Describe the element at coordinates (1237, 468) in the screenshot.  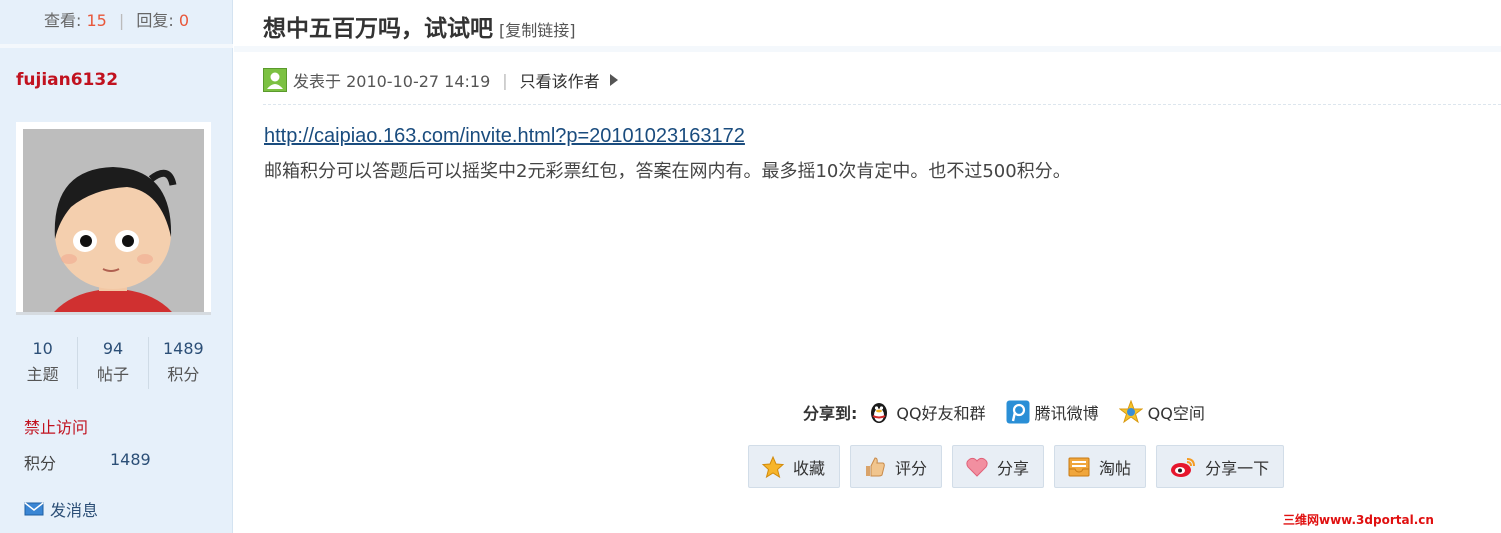
I see `weibo-share-label: 分享一下` at that location.